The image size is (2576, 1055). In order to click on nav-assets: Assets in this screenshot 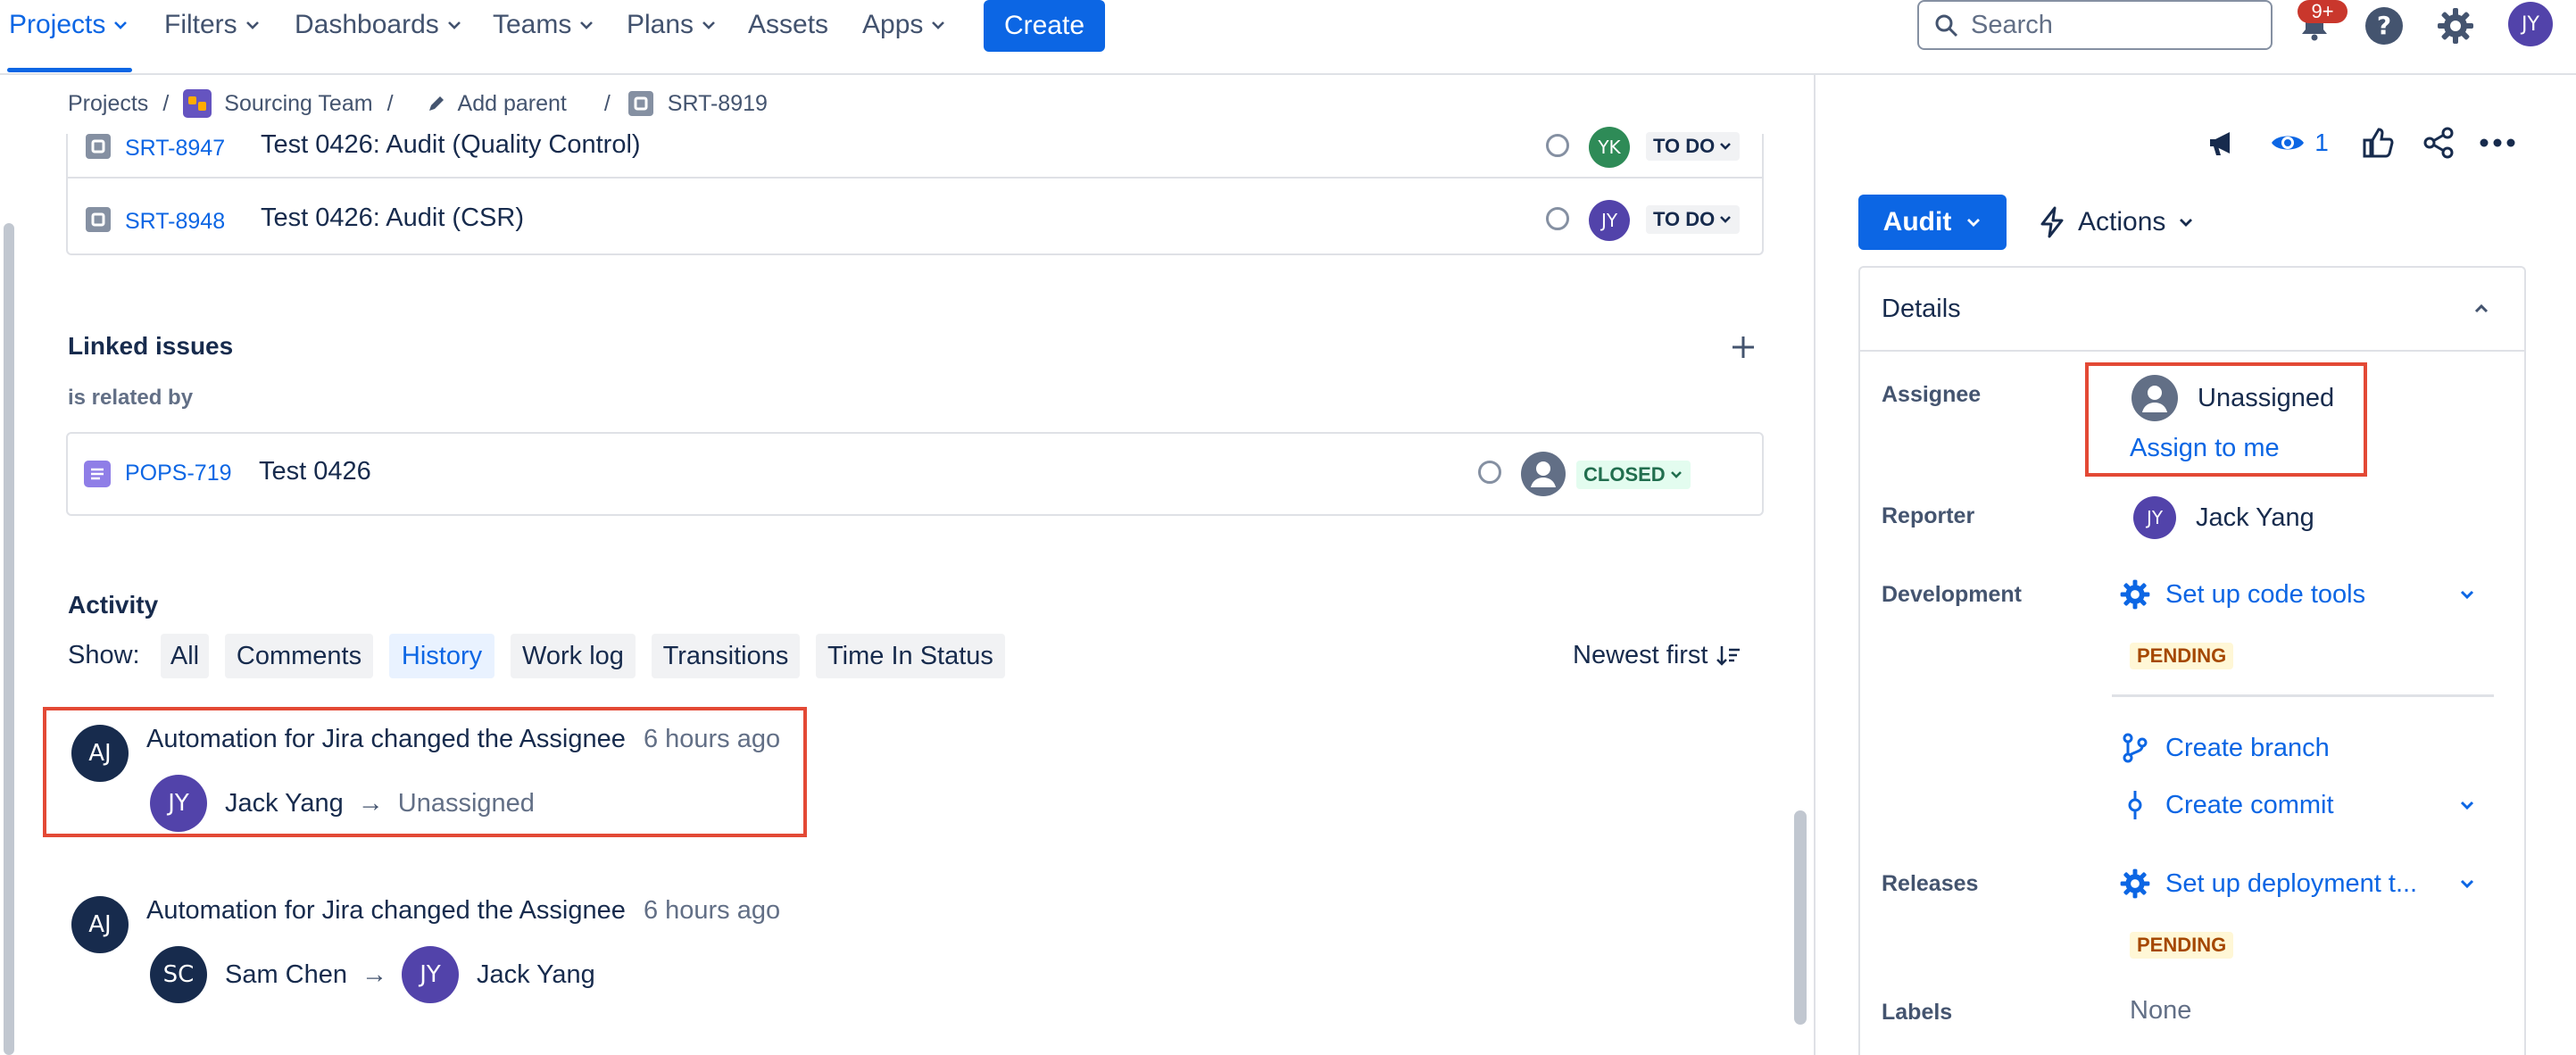, I will do `click(788, 25)`.